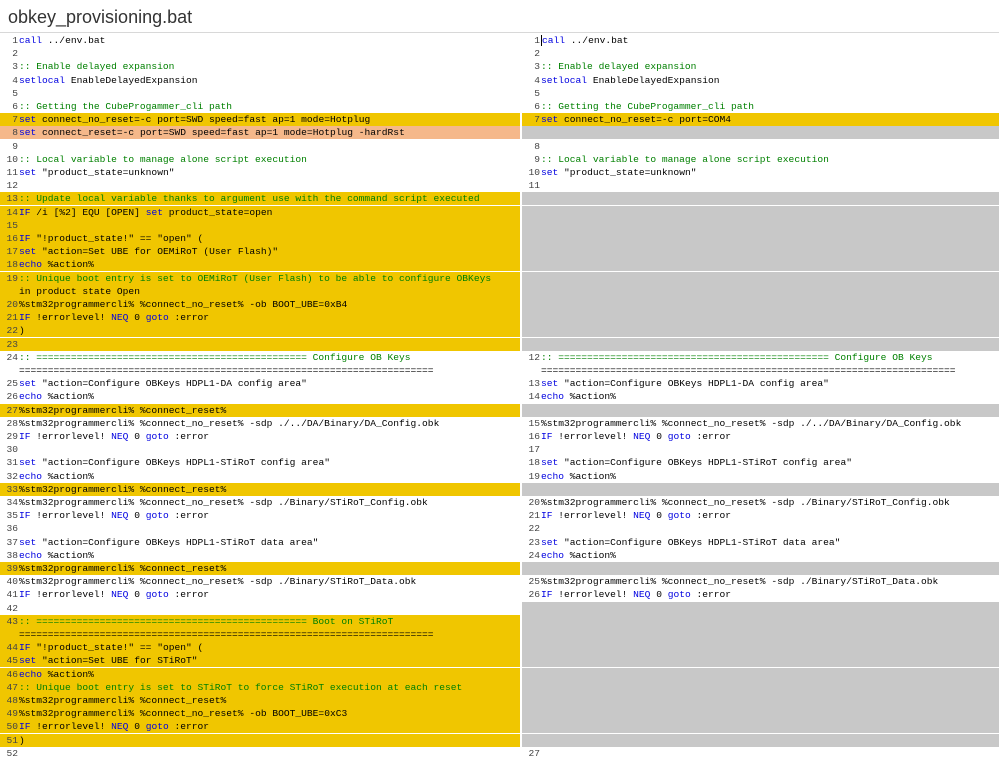 The width and height of the screenshot is (999, 760). What do you see at coordinates (760, 172) in the screenshot?
I see `code-line: 10 set "product_state=unknown"` at bounding box center [760, 172].